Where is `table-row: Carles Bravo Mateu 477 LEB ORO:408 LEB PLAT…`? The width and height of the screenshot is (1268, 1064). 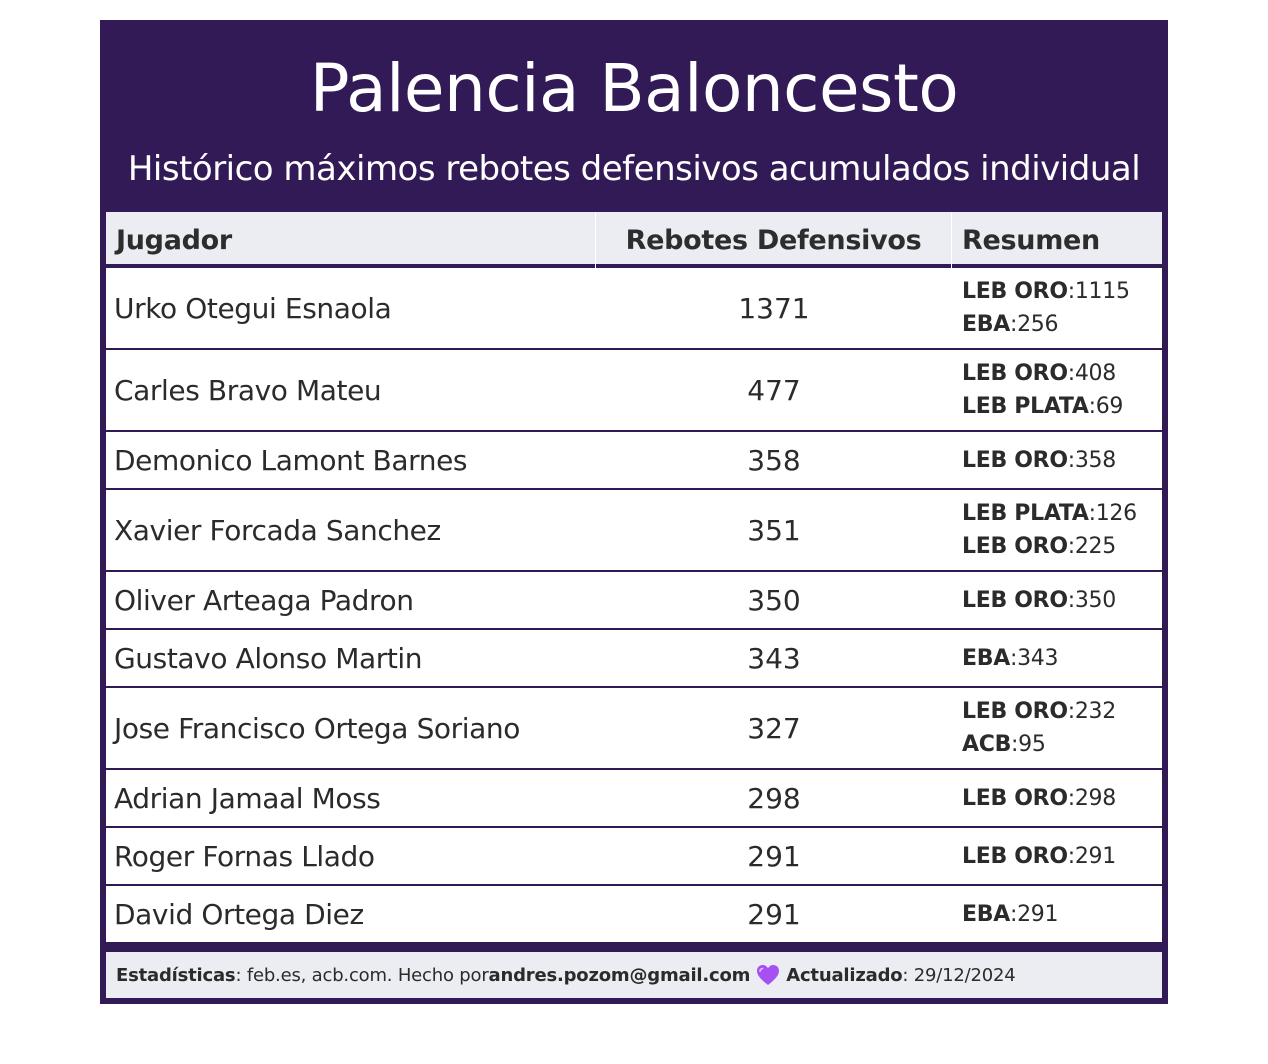
table-row: Carles Bravo Mateu 477 LEB ORO:408 LEB PLAT… is located at coordinates (634, 391).